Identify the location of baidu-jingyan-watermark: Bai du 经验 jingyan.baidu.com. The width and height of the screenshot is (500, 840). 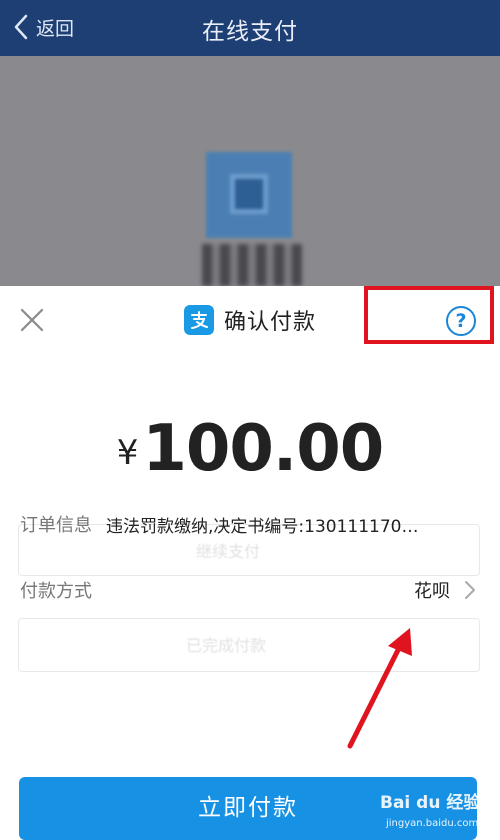
(439, 810).